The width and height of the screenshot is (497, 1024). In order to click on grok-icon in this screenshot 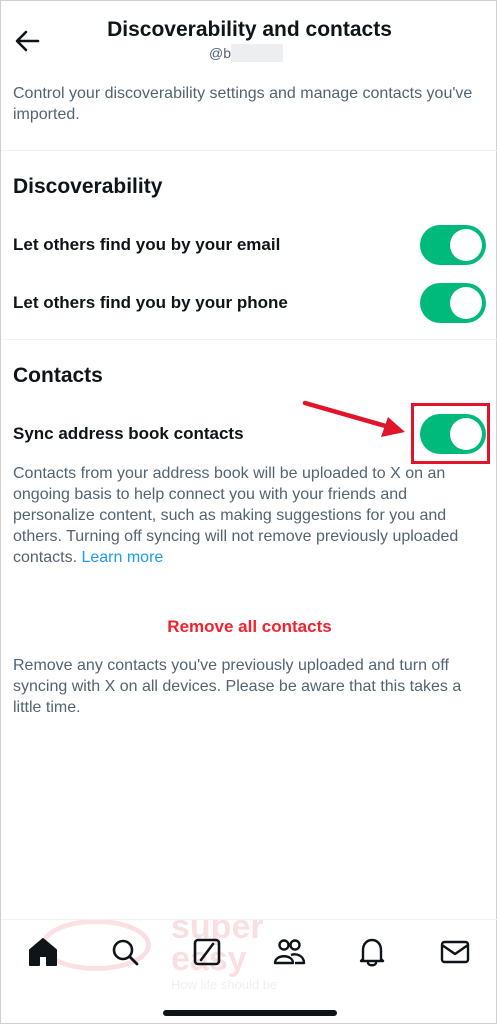, I will do `click(207, 952)`.